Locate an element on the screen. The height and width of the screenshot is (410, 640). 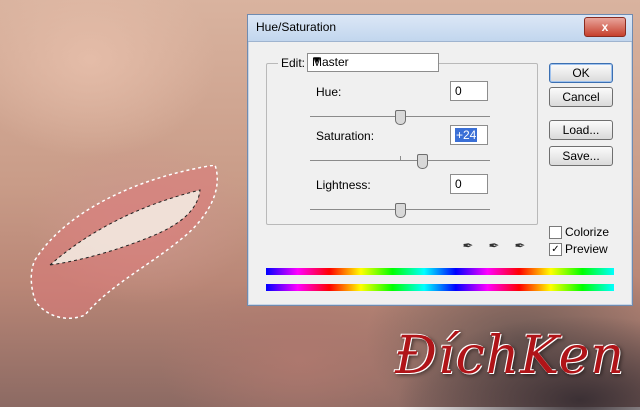
edit-label: Edit: is located at coordinates (293, 63).